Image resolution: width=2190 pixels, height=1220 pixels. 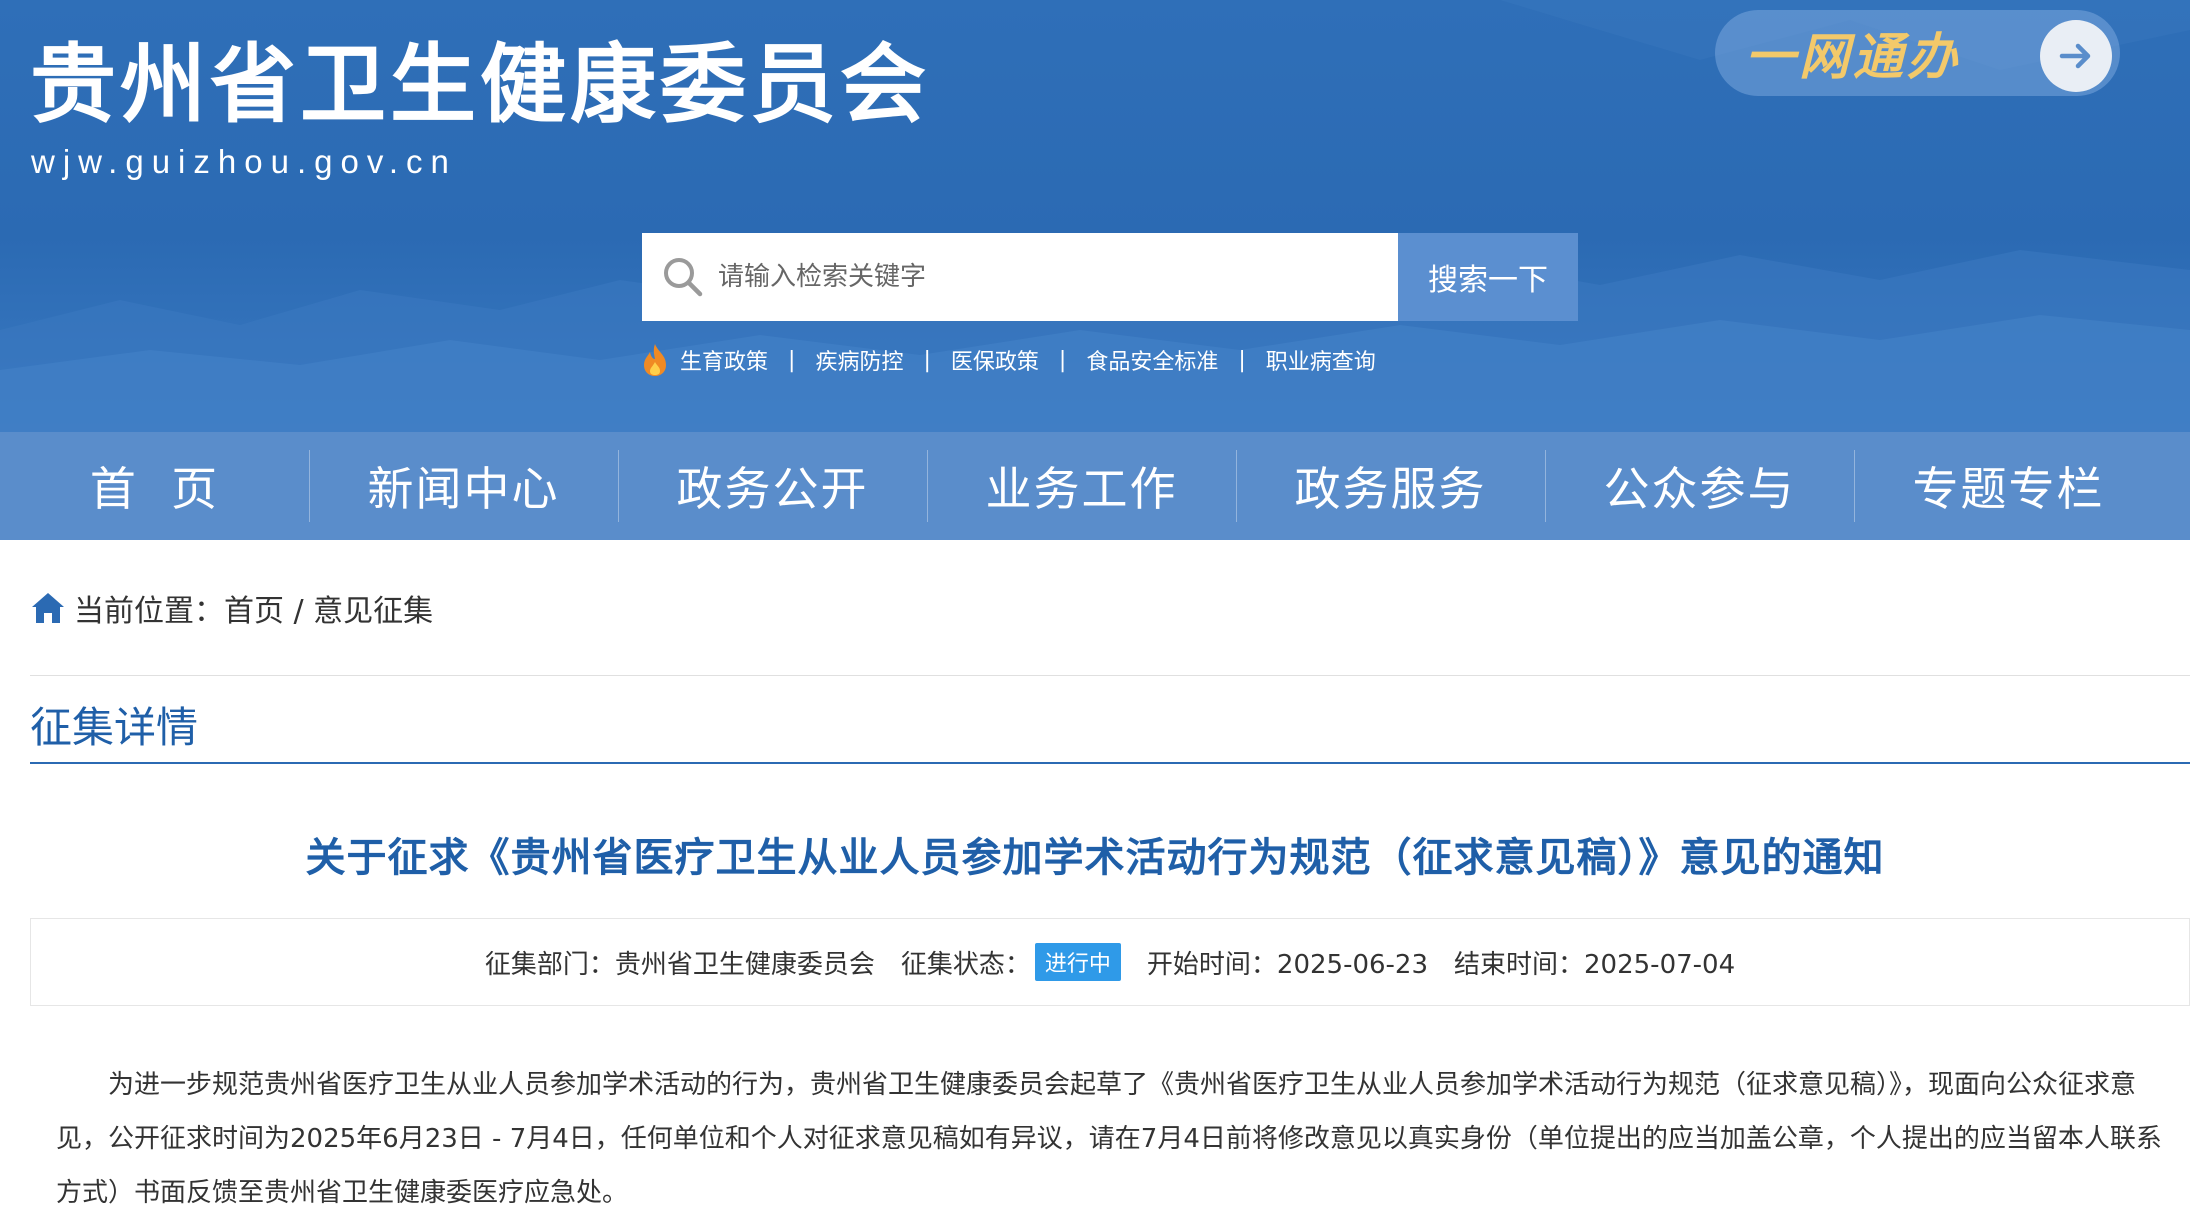 What do you see at coordinates (1110, 763) in the screenshot?
I see `section-divider` at bounding box center [1110, 763].